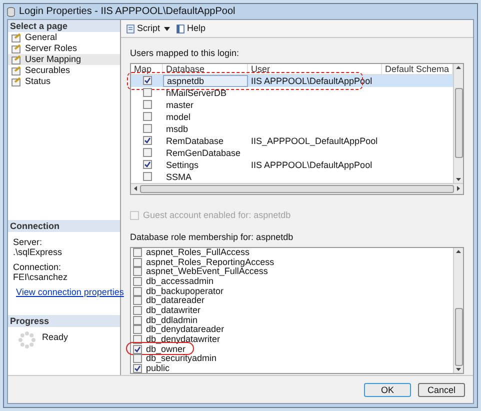 The width and height of the screenshot is (481, 411). I want to click on mapping-row: RemDatabase IIS_APPPOOL_DefaultAppPool, so click(292, 140).